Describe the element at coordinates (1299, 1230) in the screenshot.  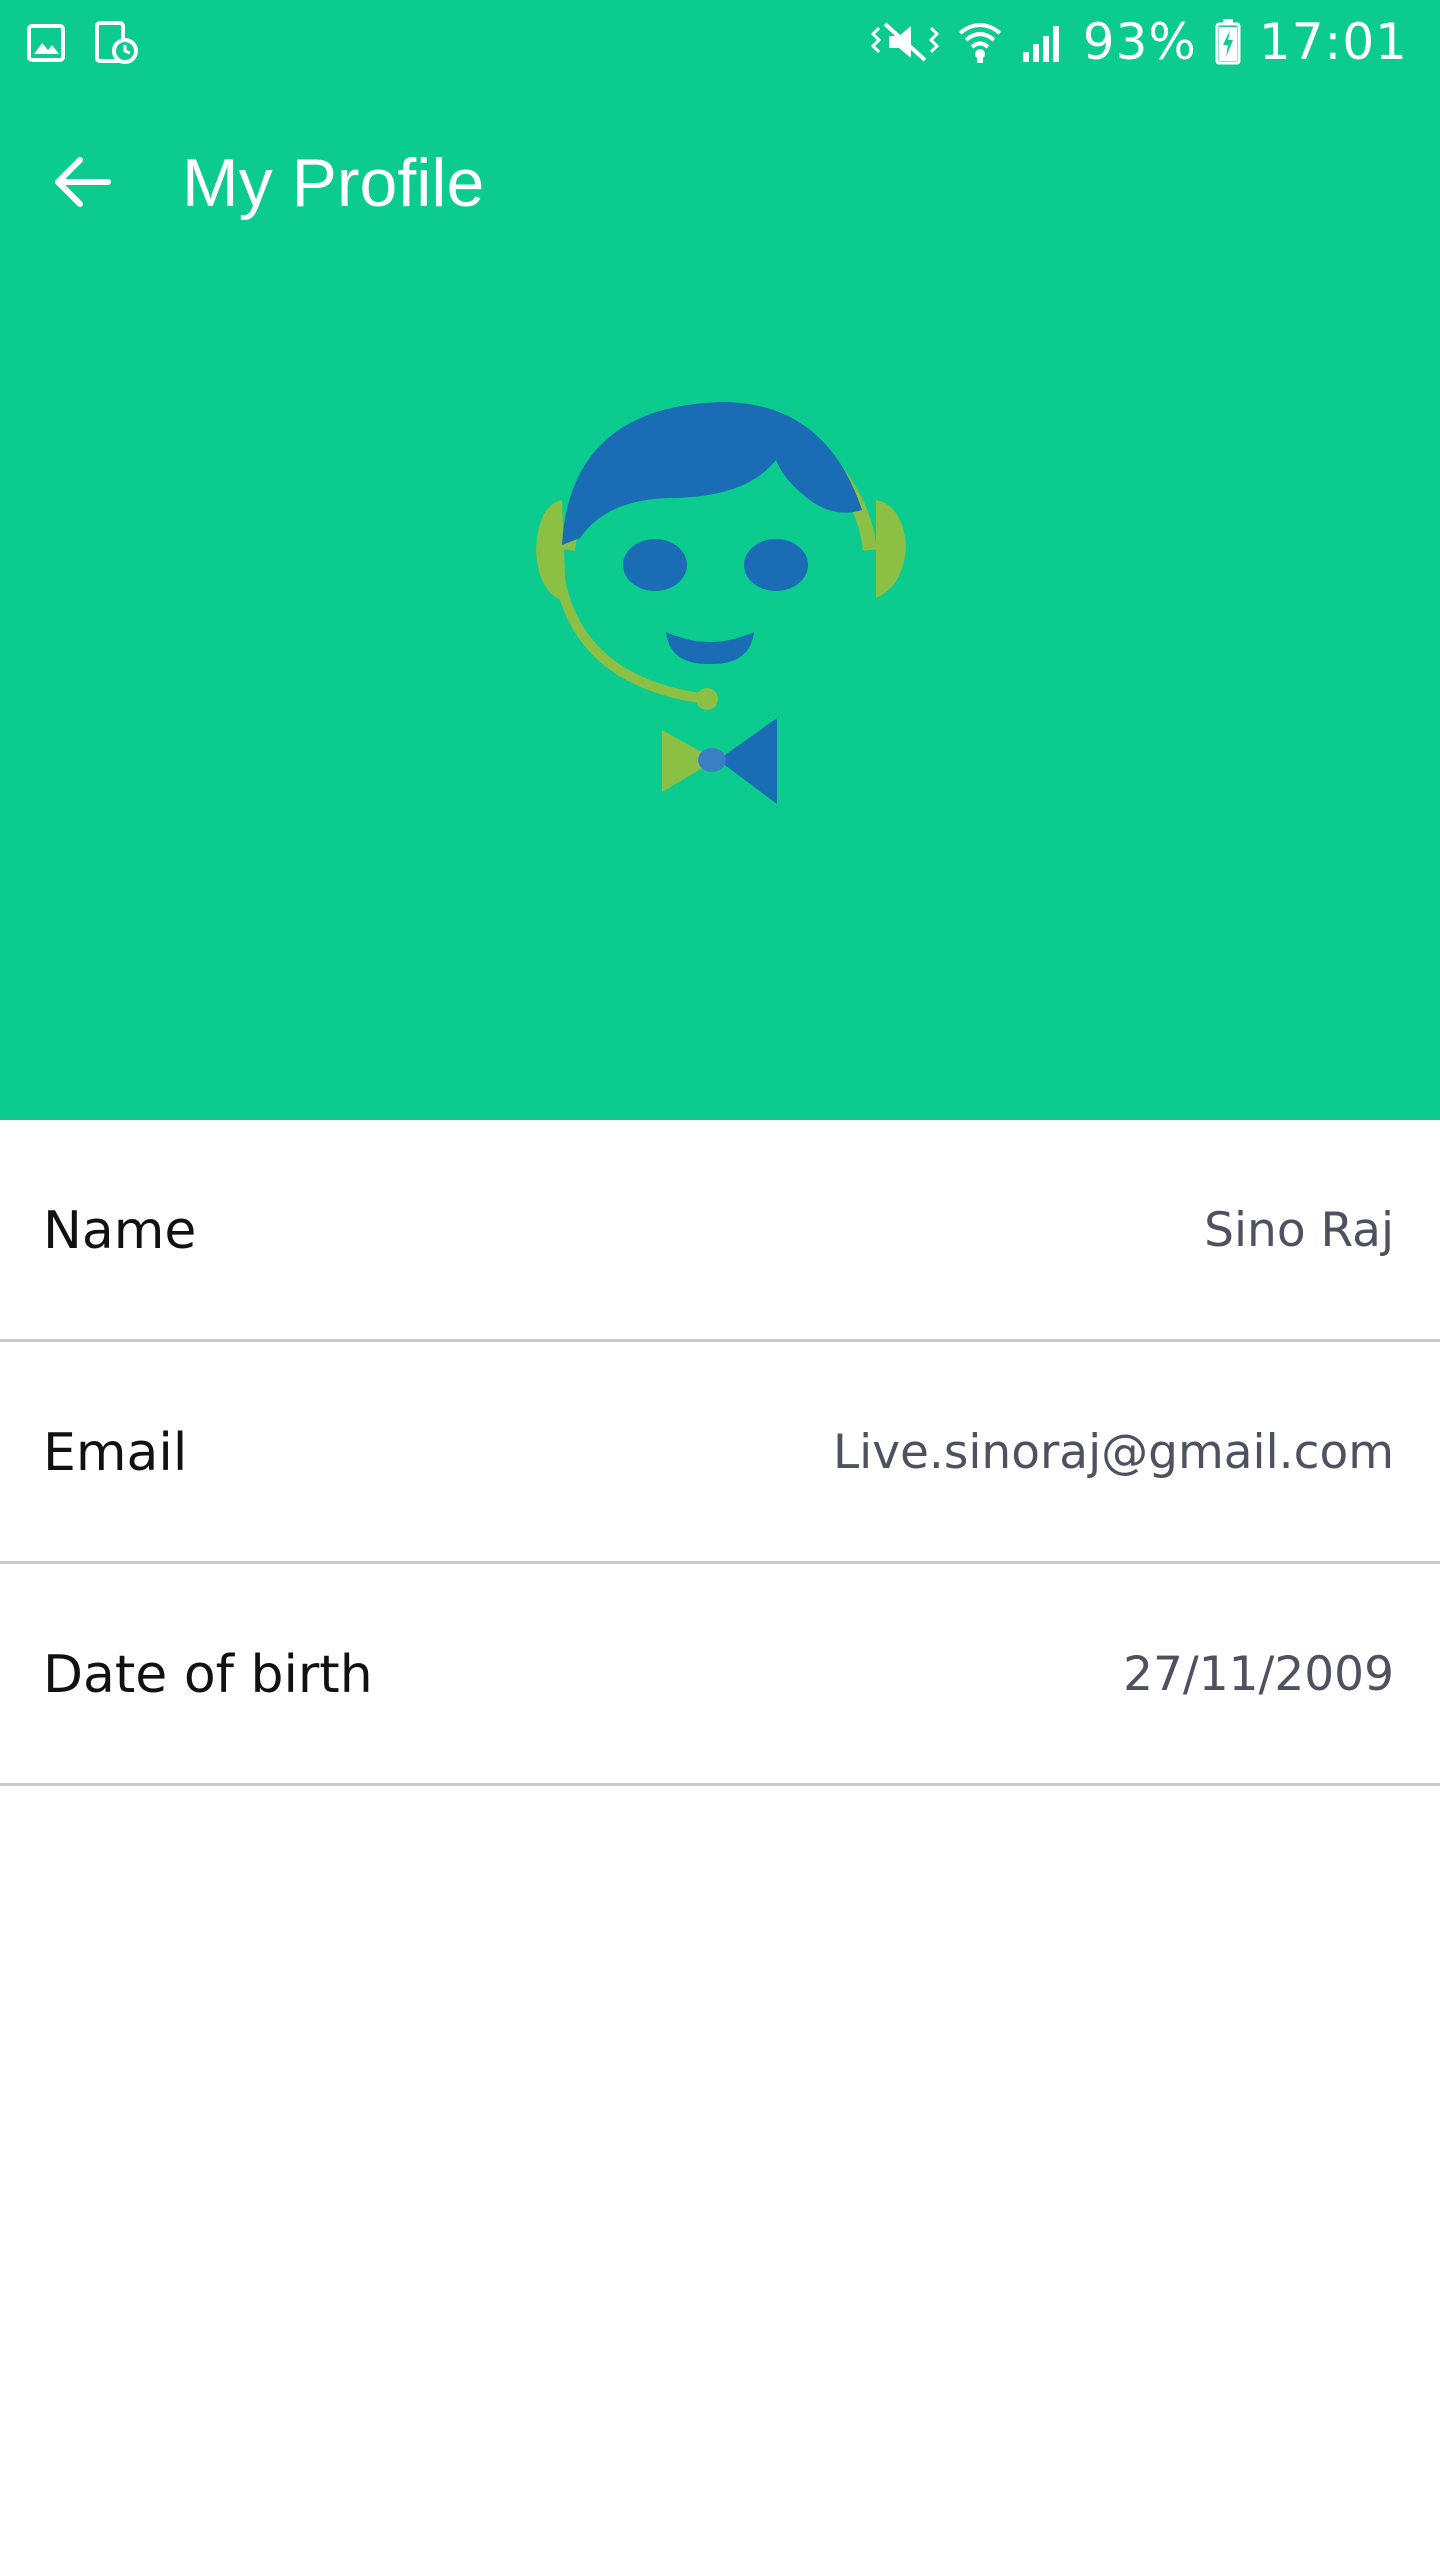
I see `name-value: Sino Raj` at that location.